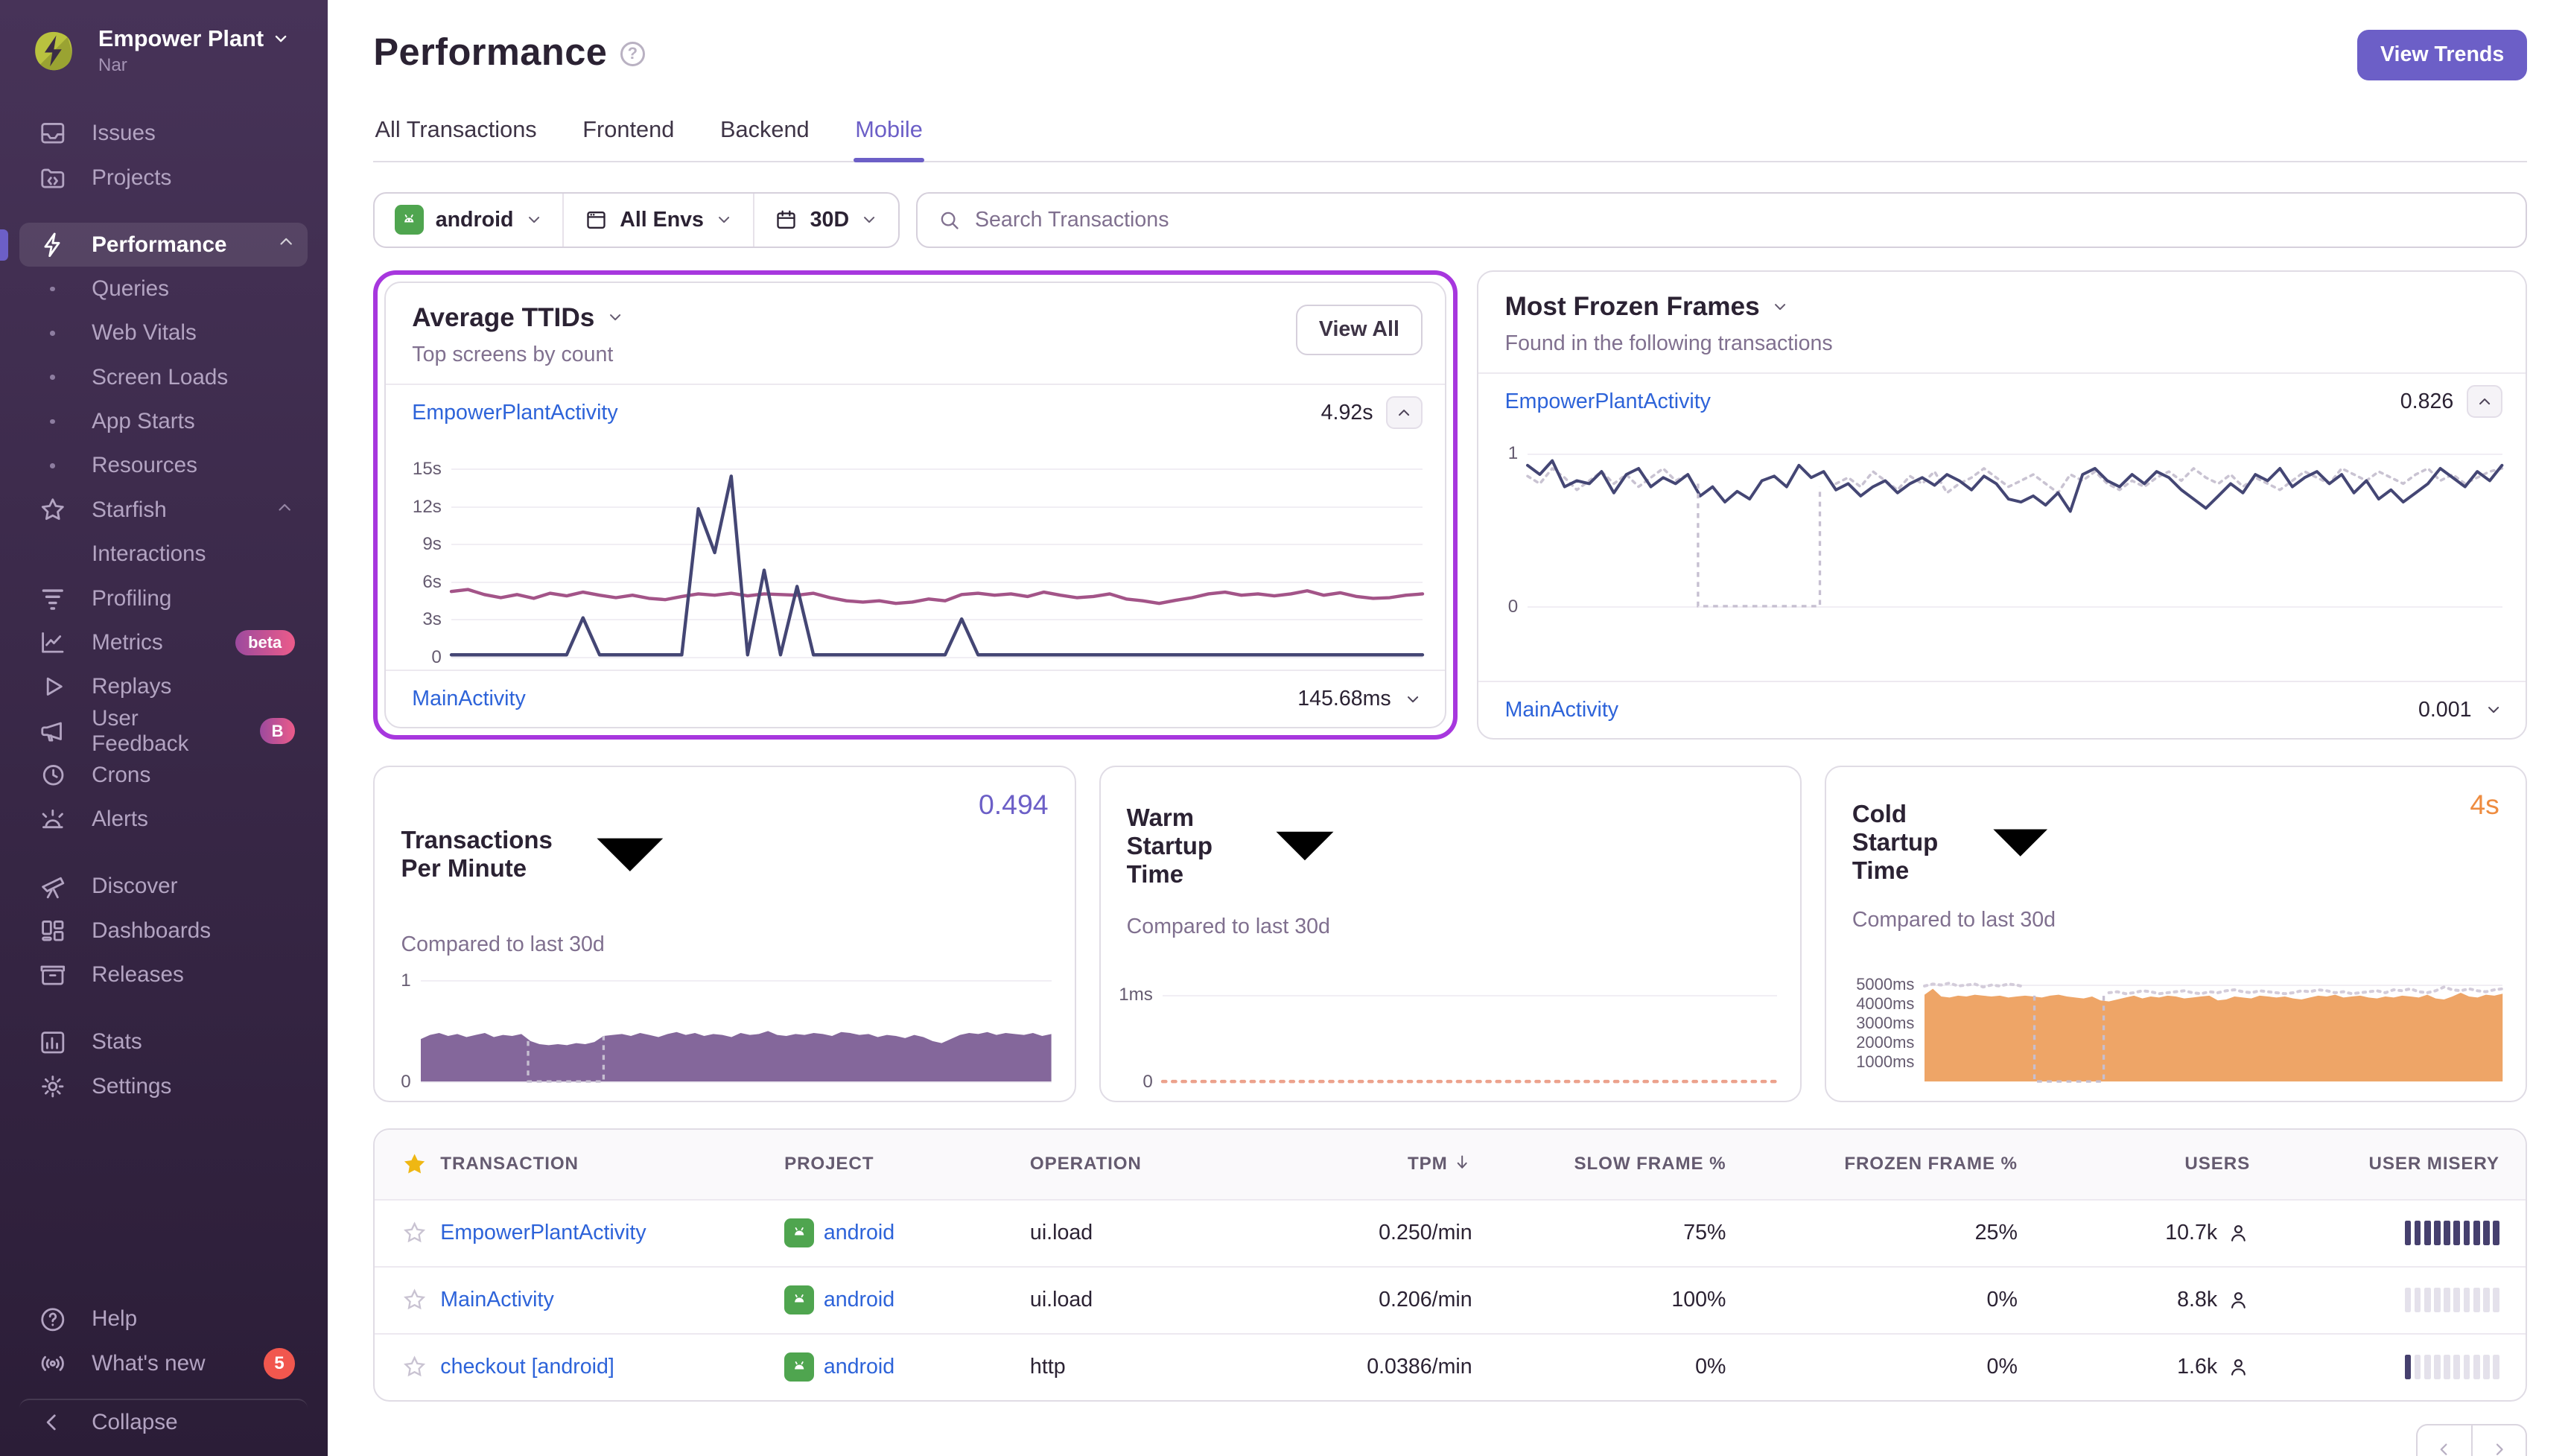 This screenshot has width=2568, height=1456. What do you see at coordinates (2485, 804) in the screenshot?
I see `cold-startup-value: 4s` at bounding box center [2485, 804].